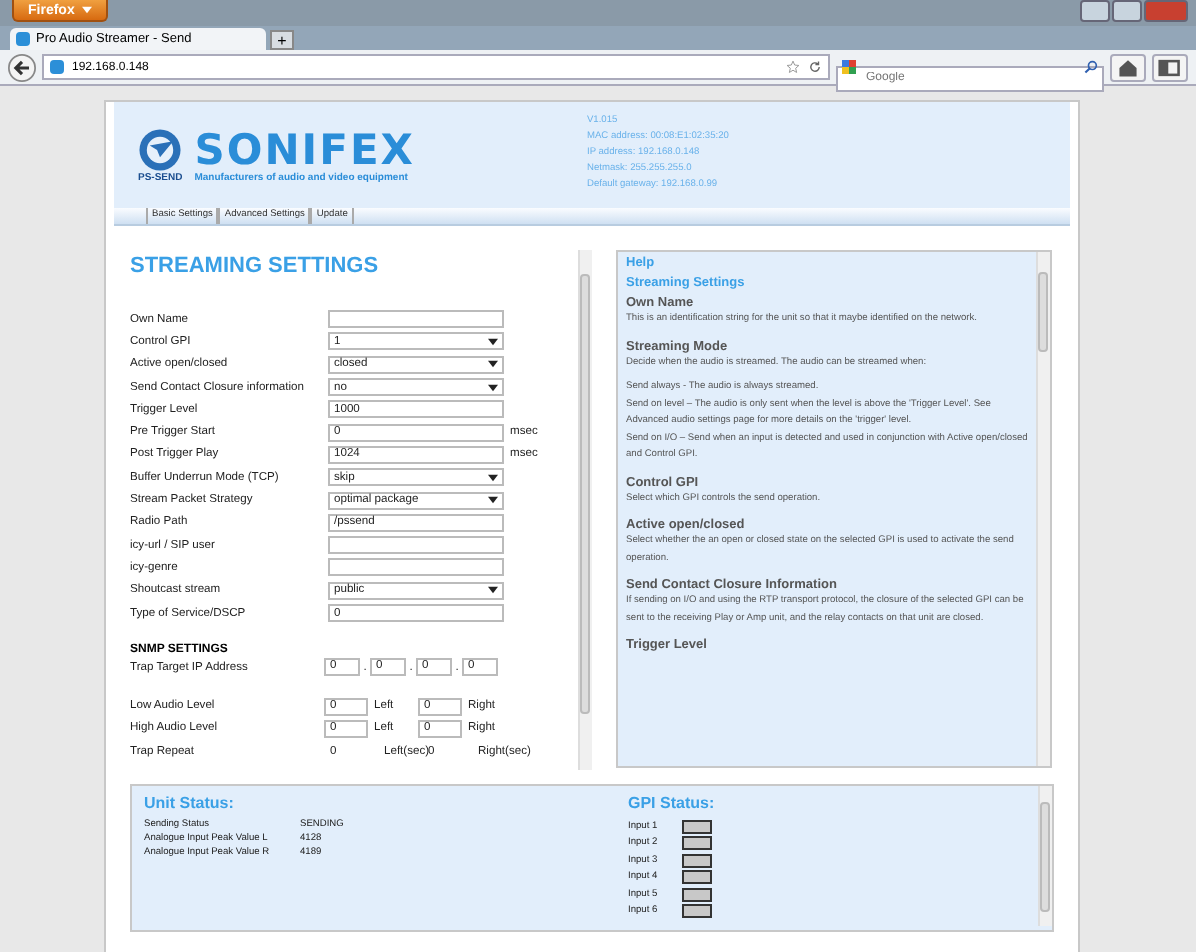 This screenshot has width=1196, height=952. I want to click on minimize-button, so click(1095, 11).